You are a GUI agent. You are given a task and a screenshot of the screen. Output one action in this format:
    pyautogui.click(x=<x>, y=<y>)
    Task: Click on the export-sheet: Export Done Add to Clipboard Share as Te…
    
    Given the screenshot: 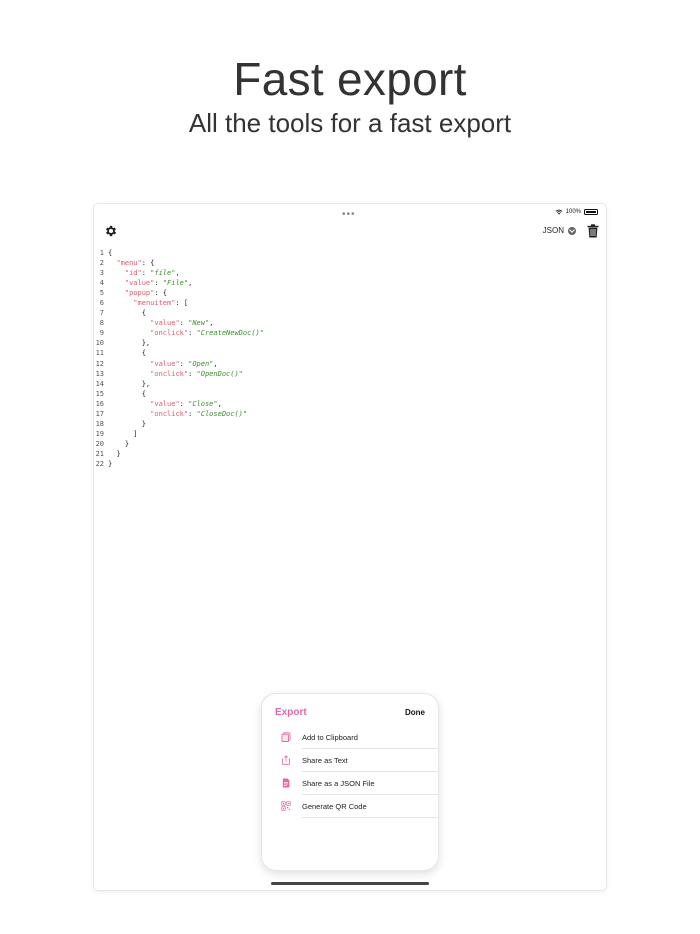 What is the action you would take?
    pyautogui.click(x=350, y=782)
    